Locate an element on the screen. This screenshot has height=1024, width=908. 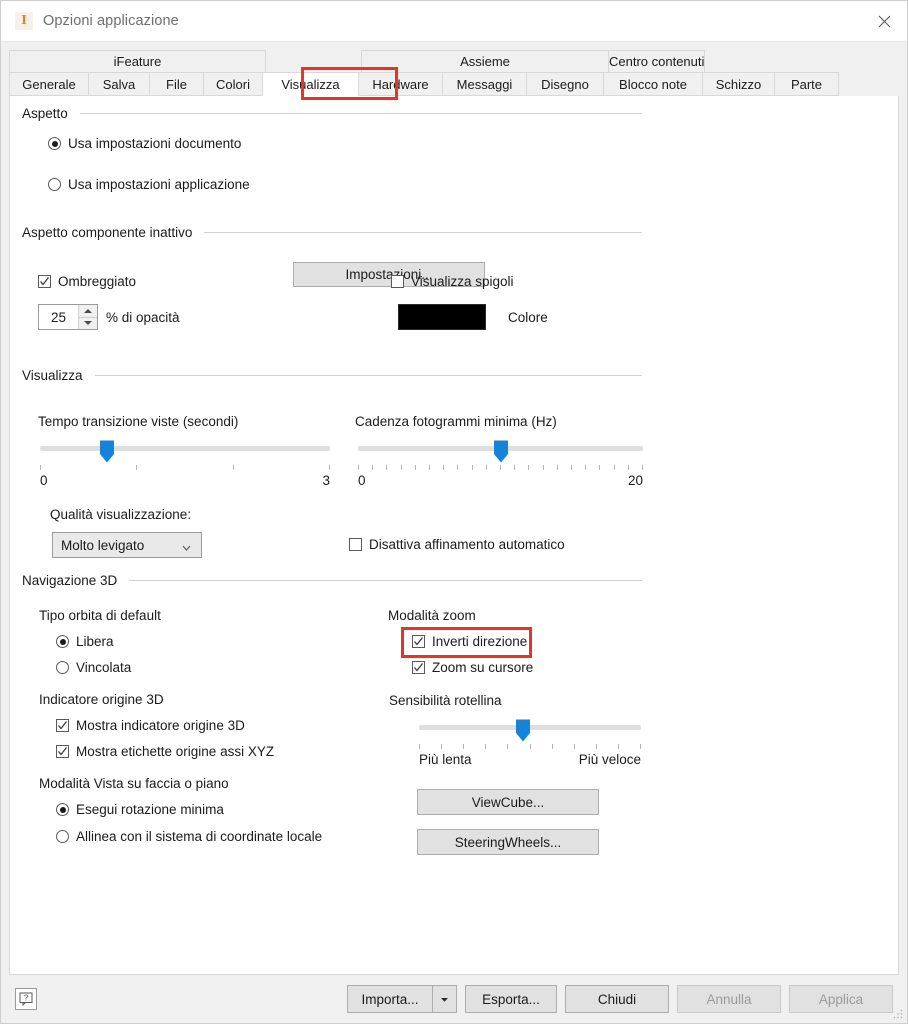
checkbox-mostra-indicatore-origine: Mostra indicatore origine 3D is located at coordinates (150, 725).